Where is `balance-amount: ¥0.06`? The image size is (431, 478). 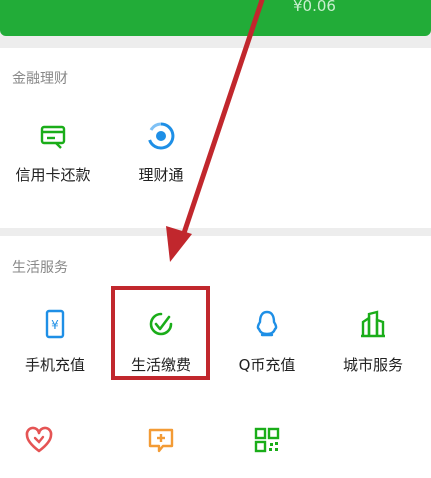 balance-amount: ¥0.06 is located at coordinates (314, 7).